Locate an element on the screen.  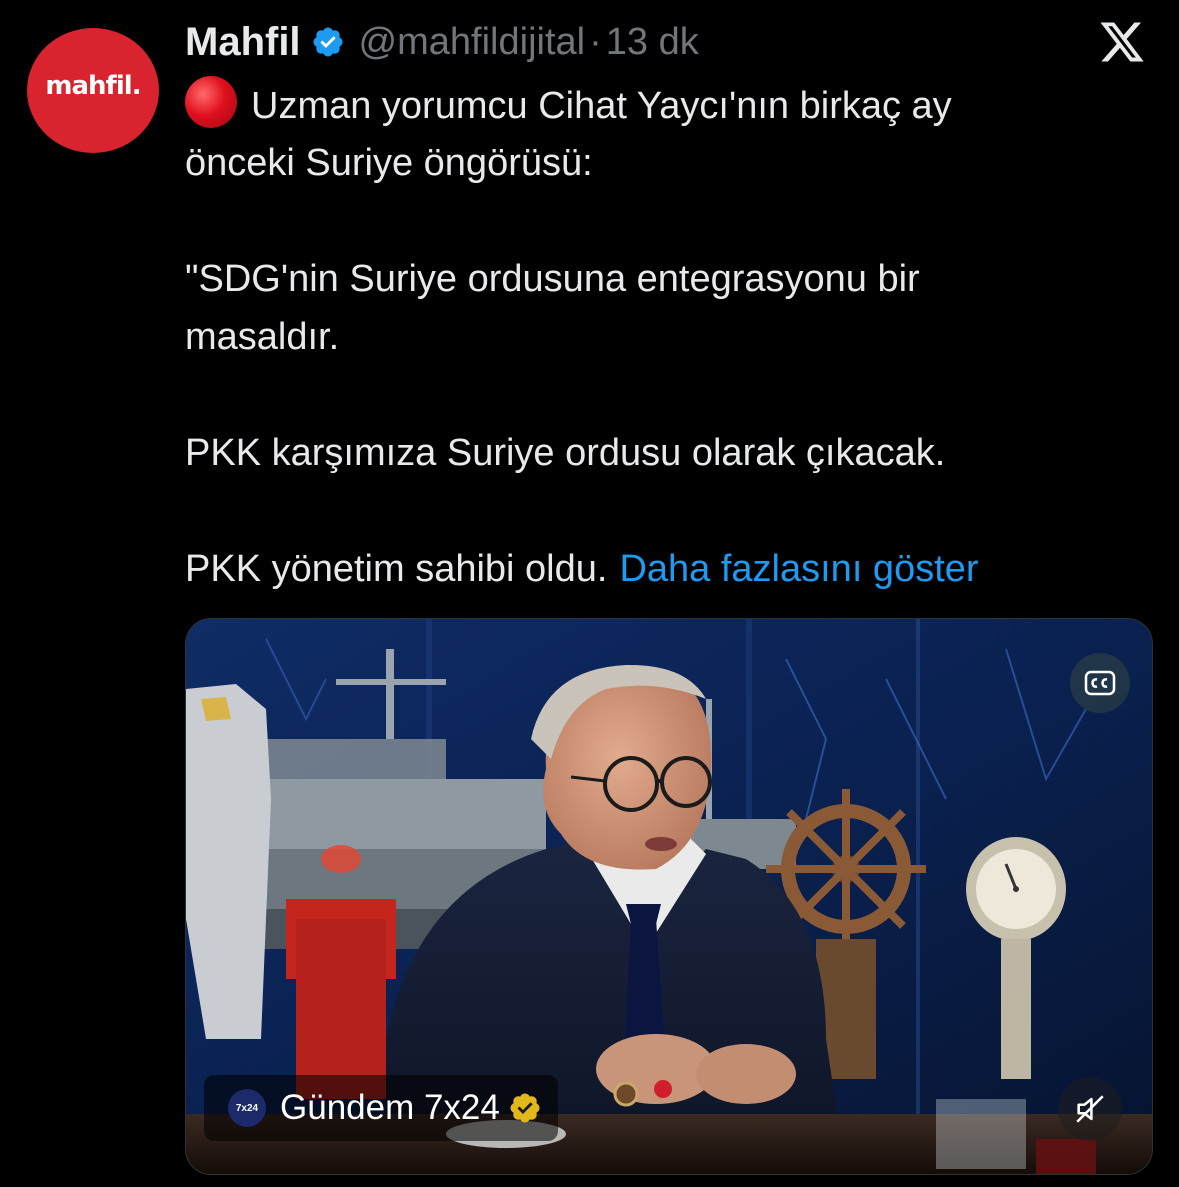
x-logo-icon is located at coordinates (1122, 42).